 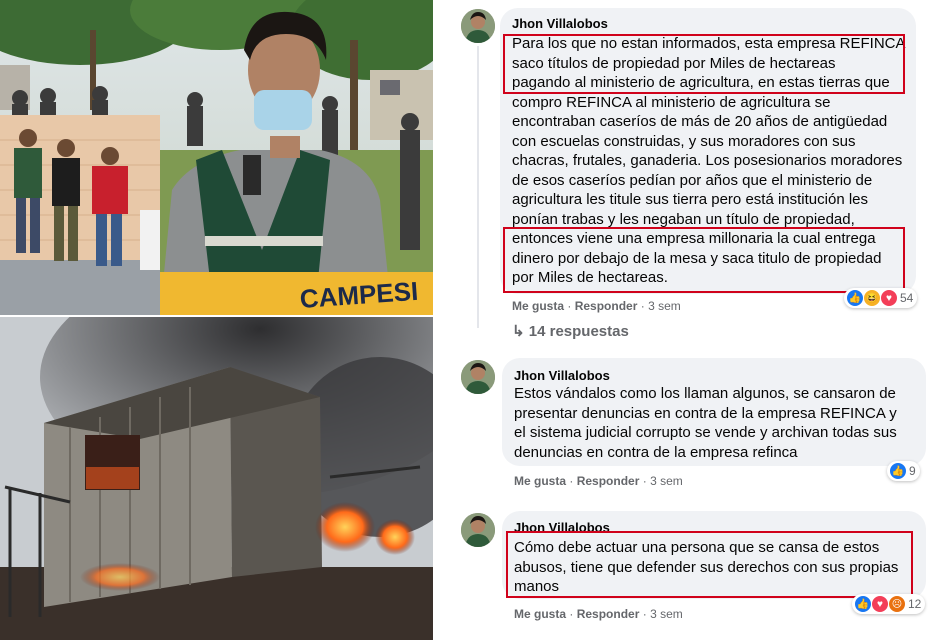 I want to click on reply-arrow-icon: ↳, so click(x=518, y=331).